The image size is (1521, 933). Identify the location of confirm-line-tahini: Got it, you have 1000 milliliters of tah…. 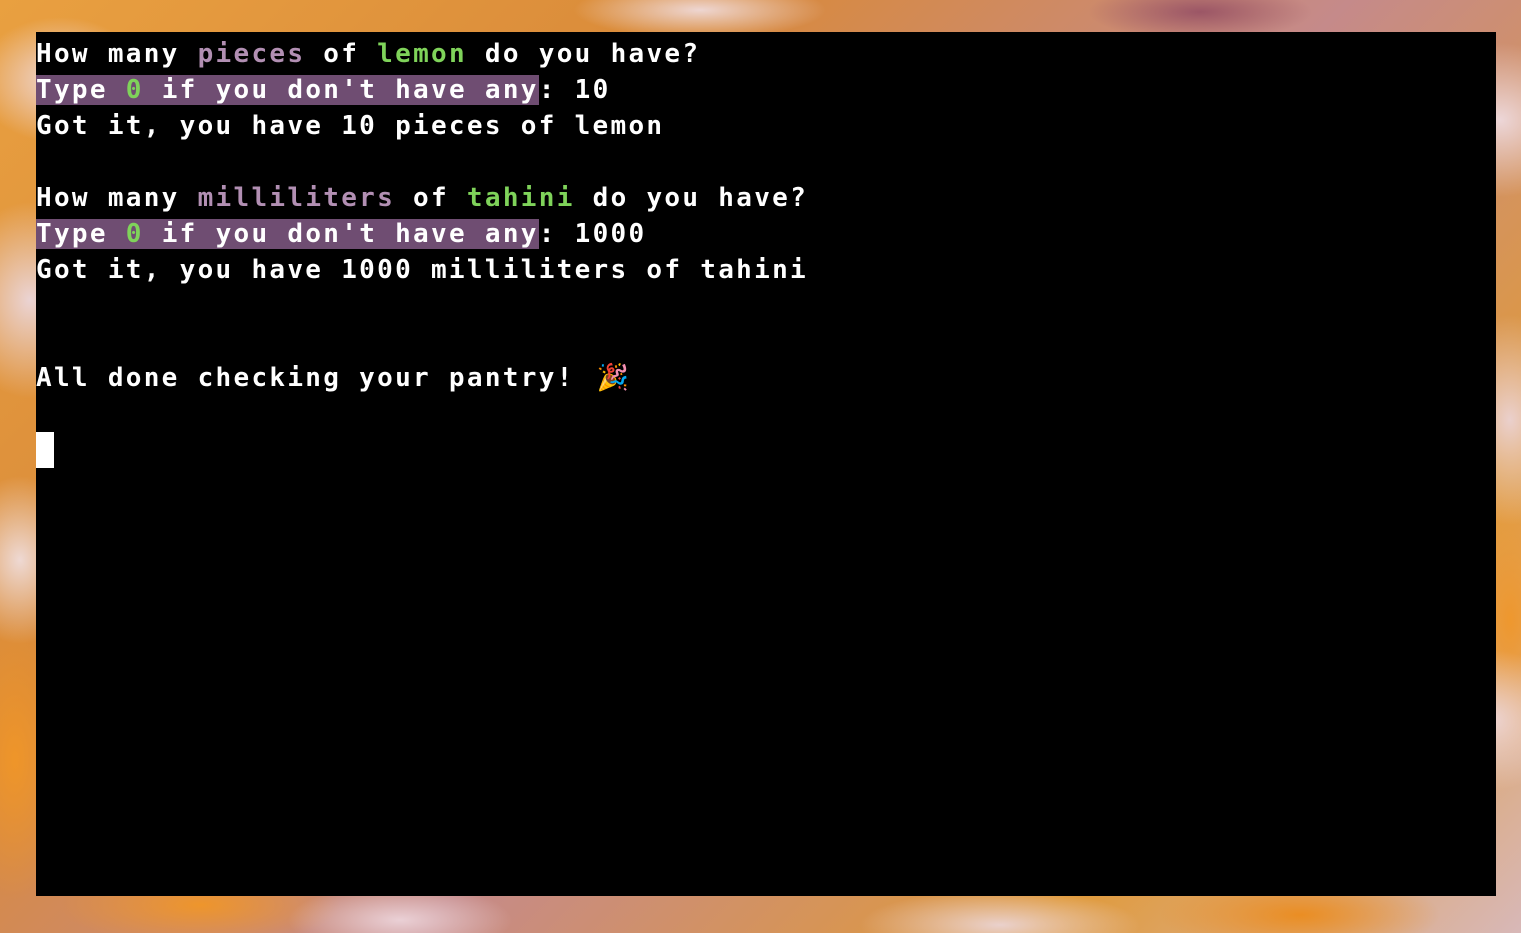
(422, 270).